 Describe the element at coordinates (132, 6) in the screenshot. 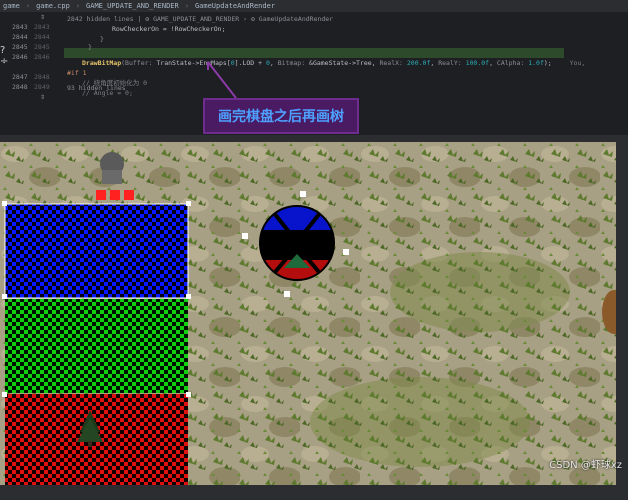

I see `breadcrumb-item-macro: GAME_UPDATE_AND_RENDER` at that location.